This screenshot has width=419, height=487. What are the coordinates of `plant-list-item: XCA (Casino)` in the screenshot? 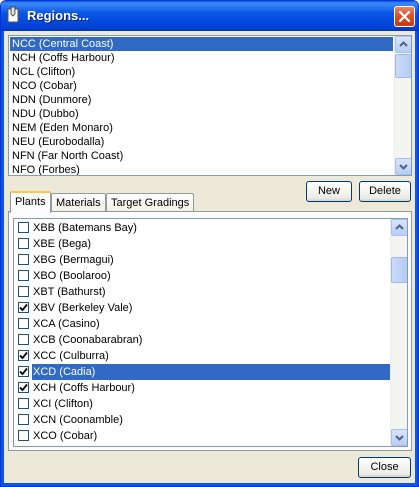 It's located at (202, 324).